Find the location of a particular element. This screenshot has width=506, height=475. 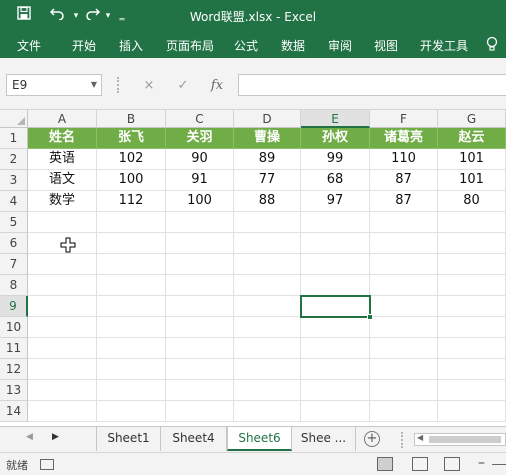

cell-c13 is located at coordinates (200, 390).